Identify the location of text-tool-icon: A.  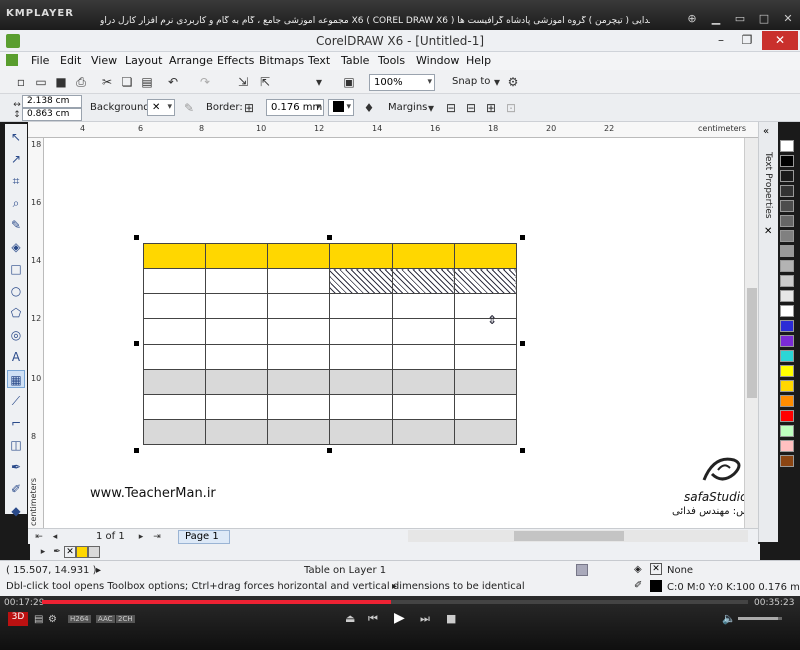
(16, 357).